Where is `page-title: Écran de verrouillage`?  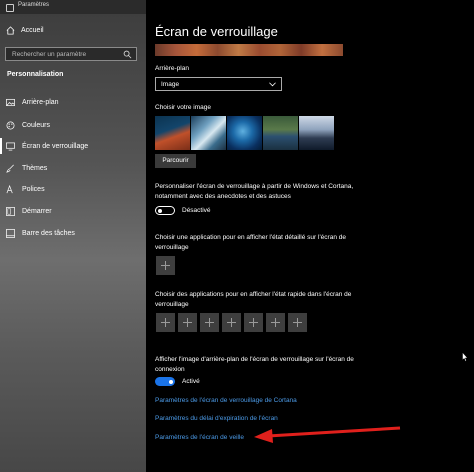 page-title: Écran de verrouillage is located at coordinates (216, 31).